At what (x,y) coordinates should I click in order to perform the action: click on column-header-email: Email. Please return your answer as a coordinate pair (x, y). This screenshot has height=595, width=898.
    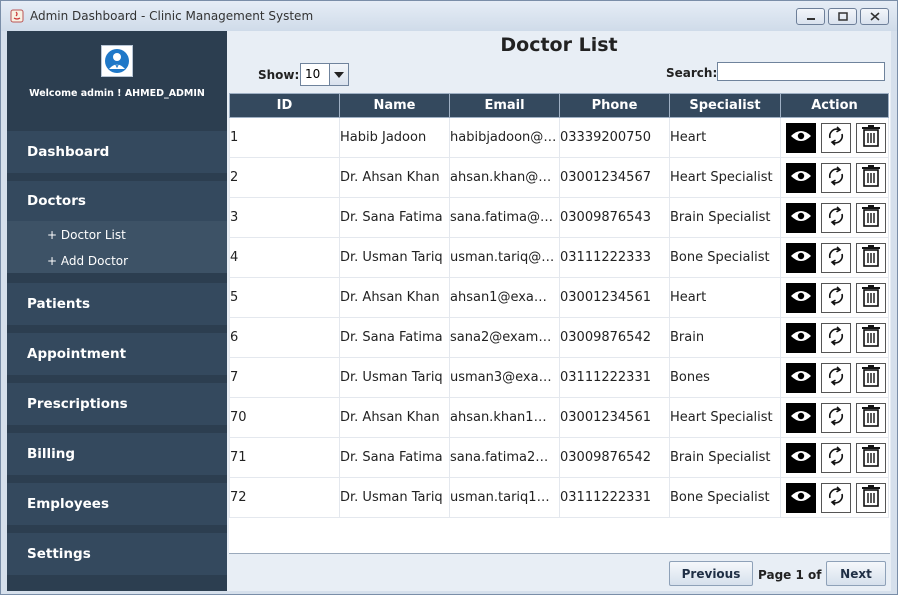
    Looking at the image, I should click on (504, 105).